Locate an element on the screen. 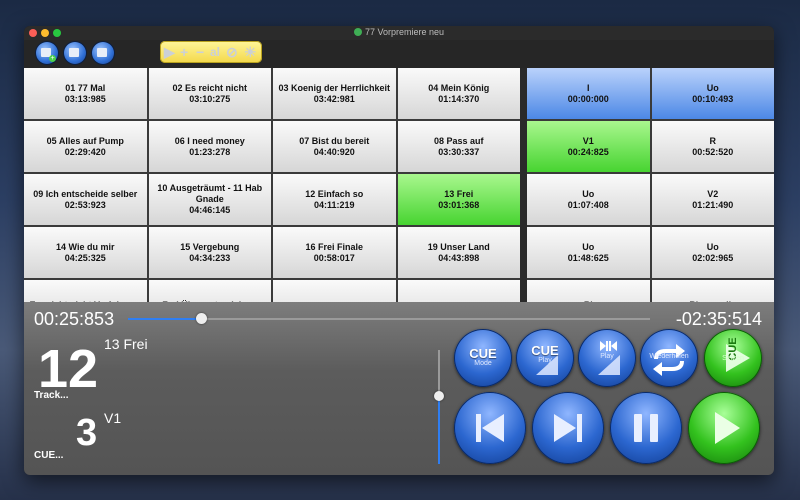  track-cell: 07 Bist du bereit 04:40:920 is located at coordinates (334, 146).